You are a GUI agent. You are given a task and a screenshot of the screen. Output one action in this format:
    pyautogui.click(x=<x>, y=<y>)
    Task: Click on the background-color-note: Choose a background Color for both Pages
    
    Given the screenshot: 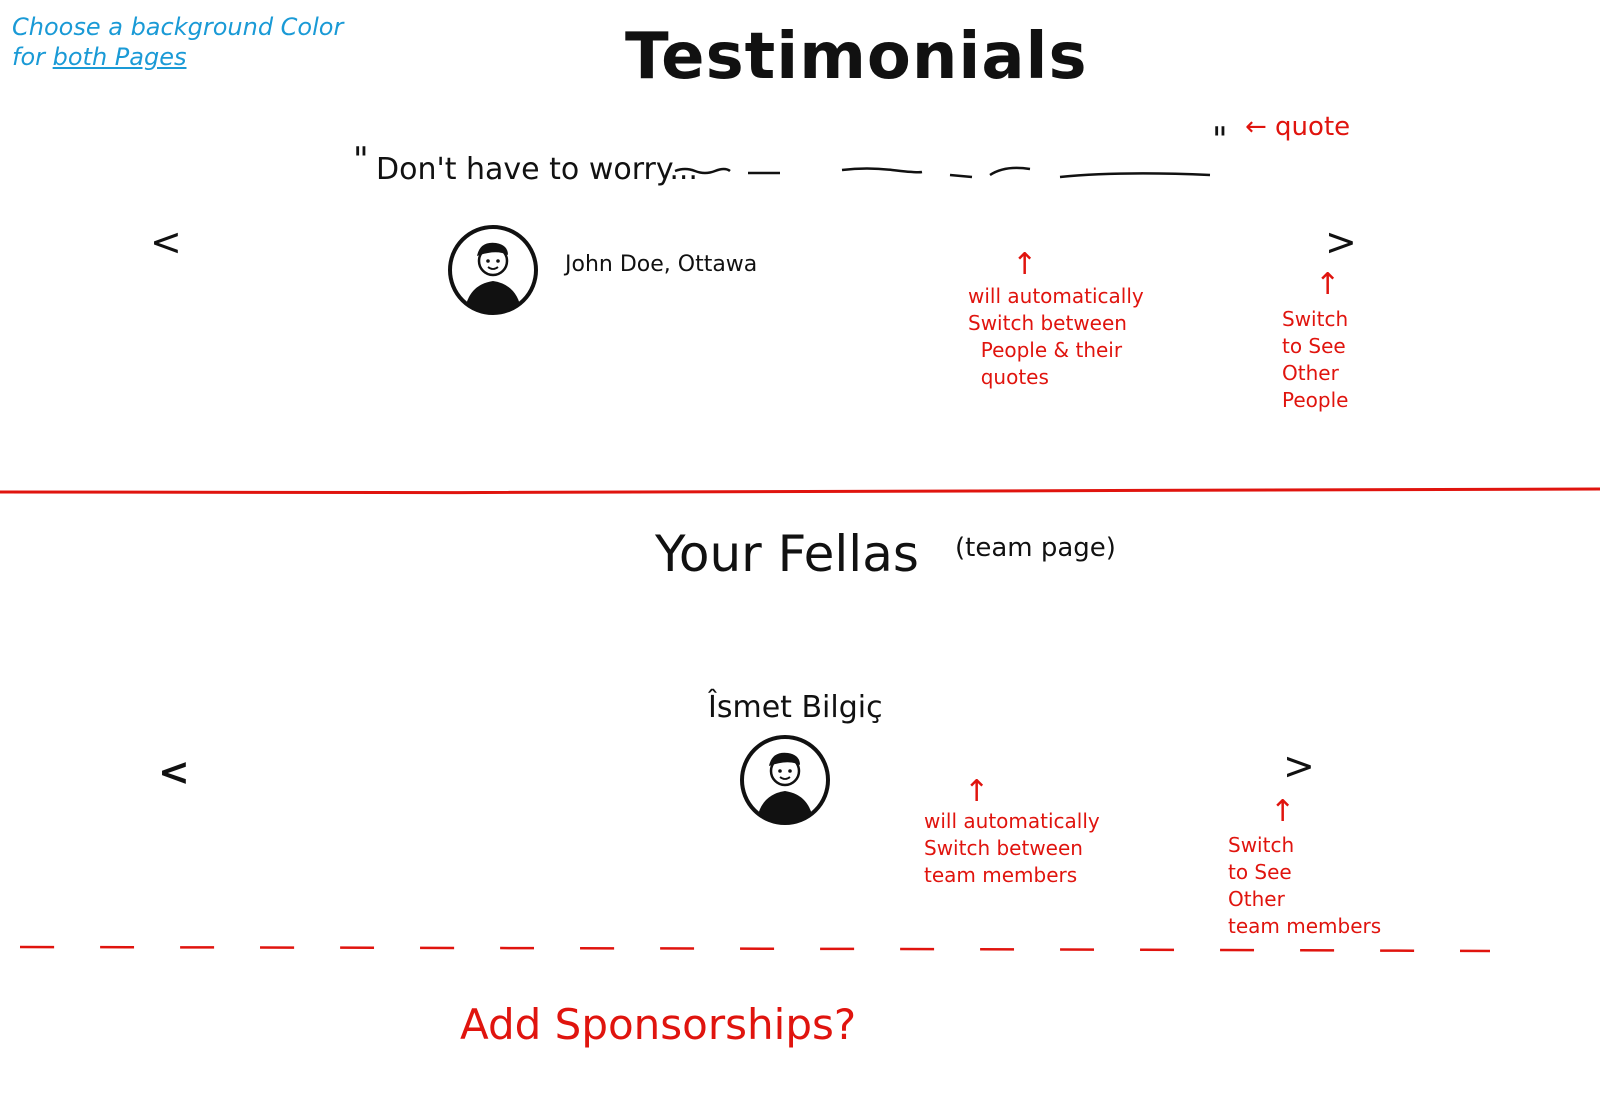 What is the action you would take?
    pyautogui.click(x=177, y=42)
    